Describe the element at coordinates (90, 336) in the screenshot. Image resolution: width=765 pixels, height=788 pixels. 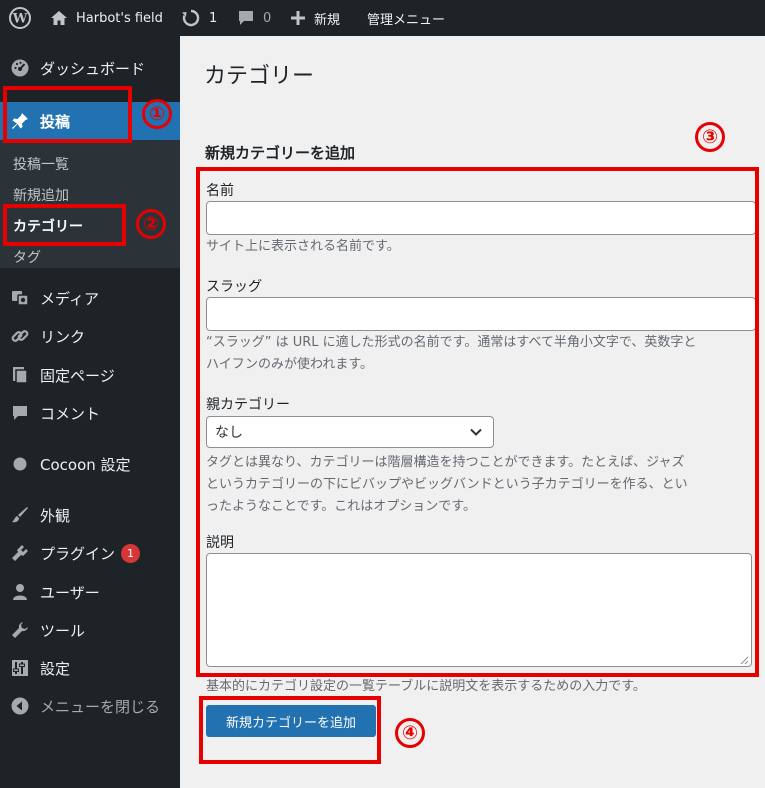
I see `menu-links: リンク` at that location.